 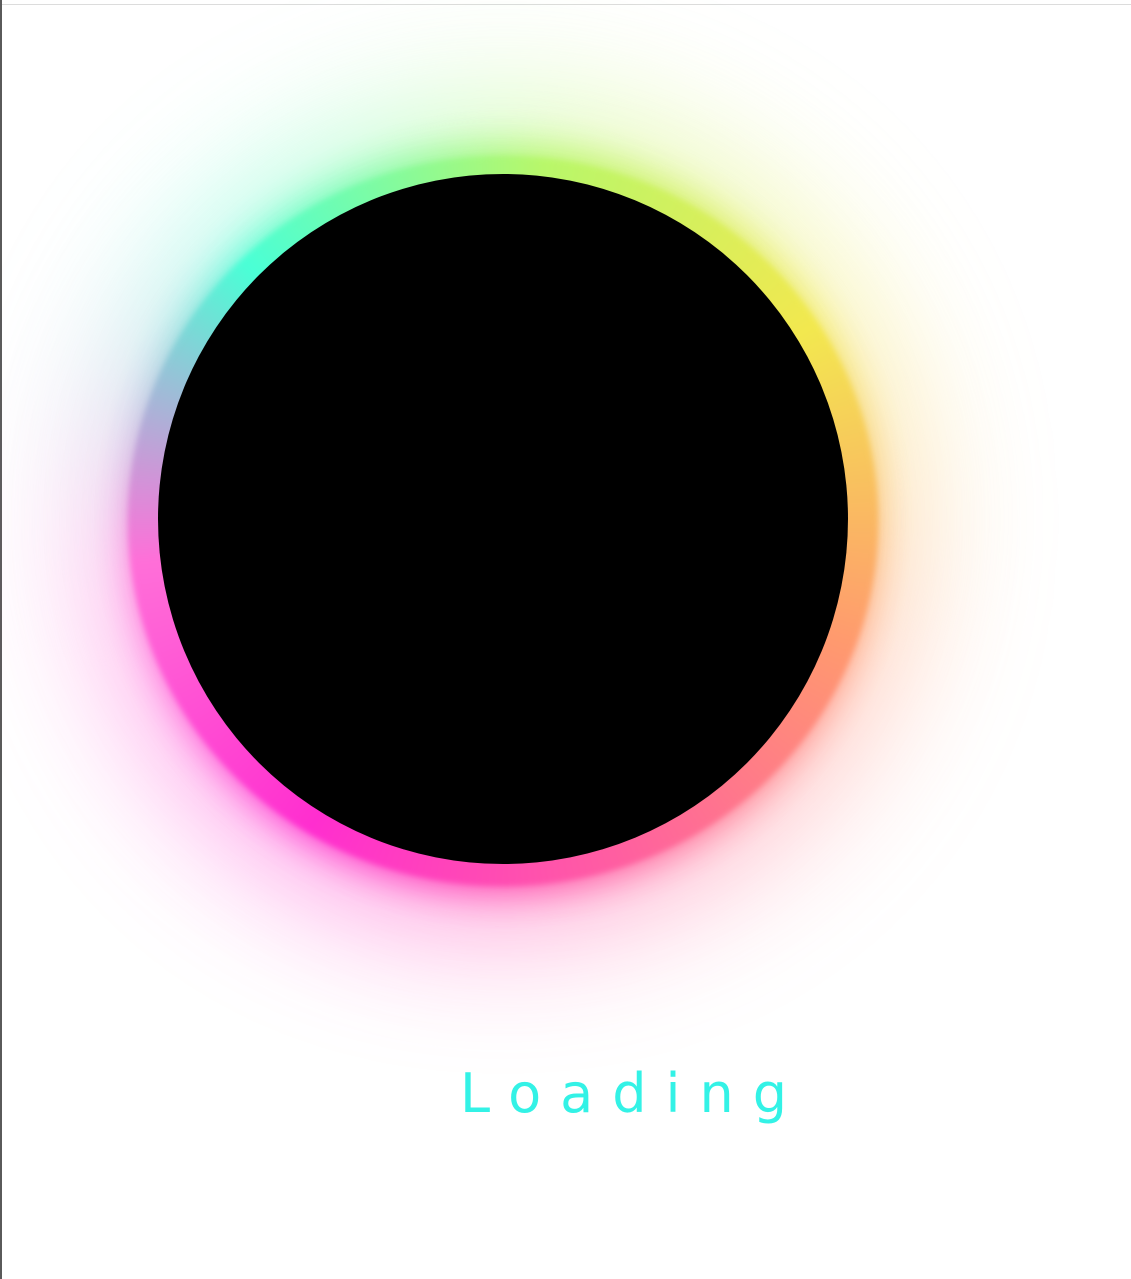 What do you see at coordinates (1, 639) in the screenshot?
I see `left-window-edge` at bounding box center [1, 639].